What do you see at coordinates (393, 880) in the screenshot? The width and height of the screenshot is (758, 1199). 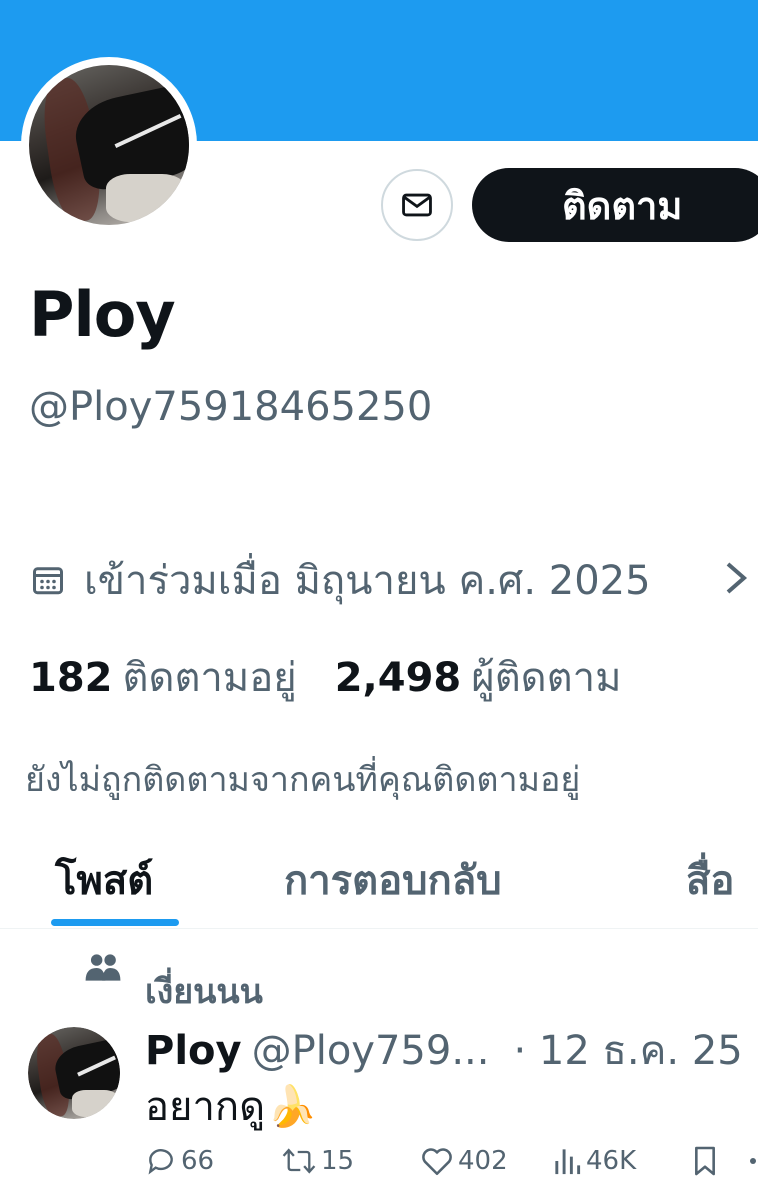 I see `tab-replies: การตอบกลับ` at bounding box center [393, 880].